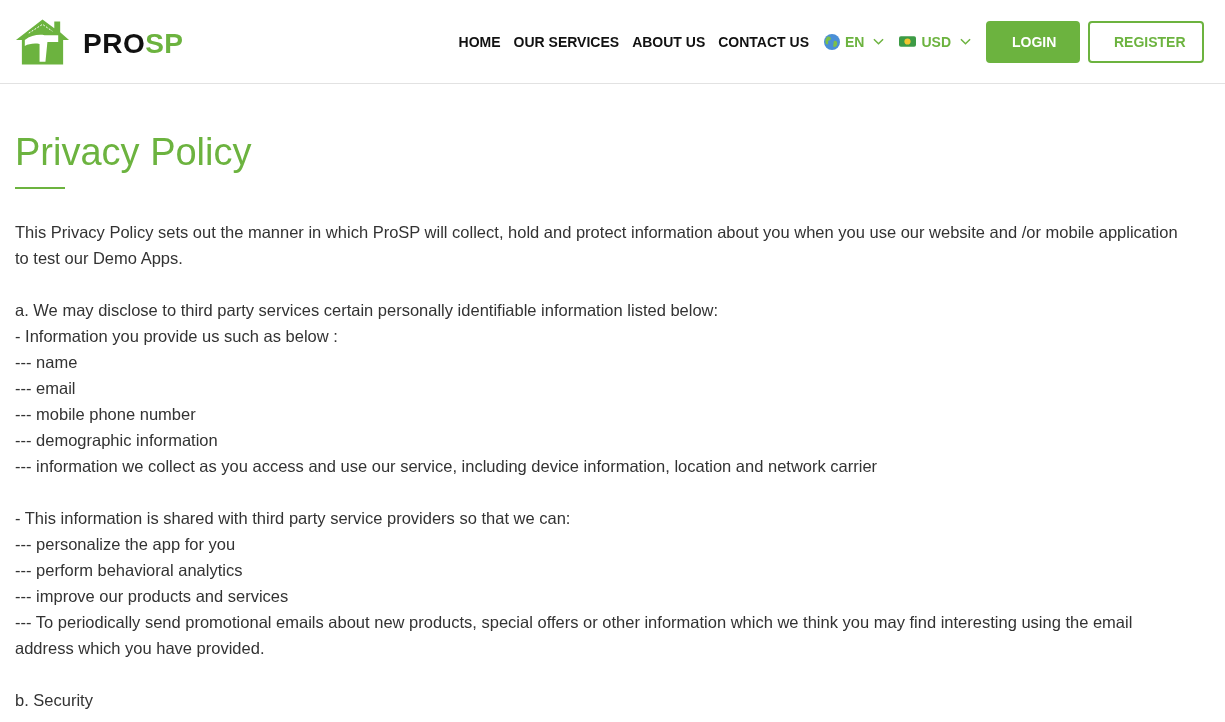 The height and width of the screenshot is (722, 1225). What do you see at coordinates (129, 570) in the screenshot?
I see `paragraph-text: --- perform behavioral analytics` at bounding box center [129, 570].